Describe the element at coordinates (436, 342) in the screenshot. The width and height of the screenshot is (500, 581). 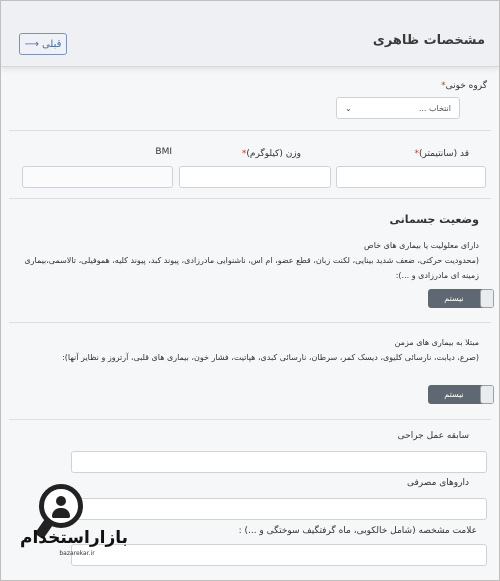
I see `chronic-heading: مبتلا به بیماری های مزمن` at that location.